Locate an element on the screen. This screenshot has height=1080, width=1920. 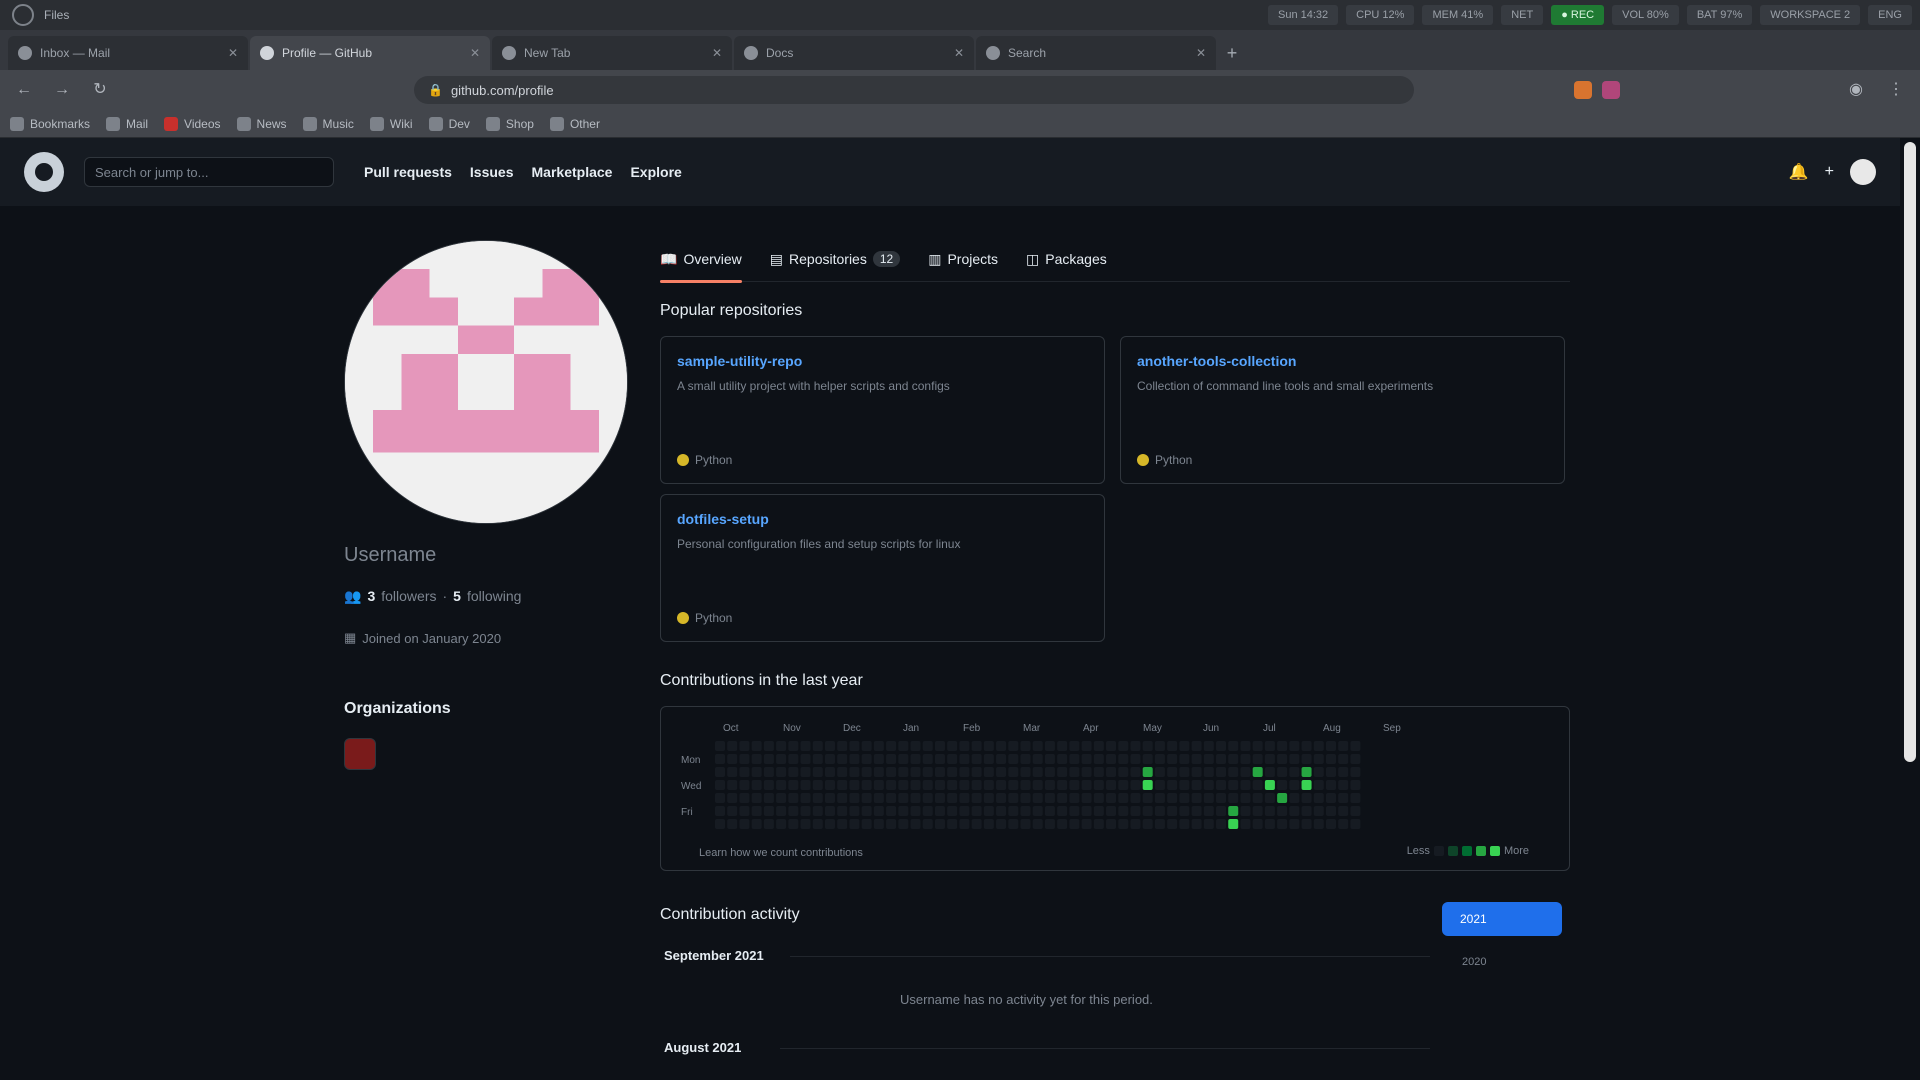
bookmark-item: News is located at coordinates (261, 123).